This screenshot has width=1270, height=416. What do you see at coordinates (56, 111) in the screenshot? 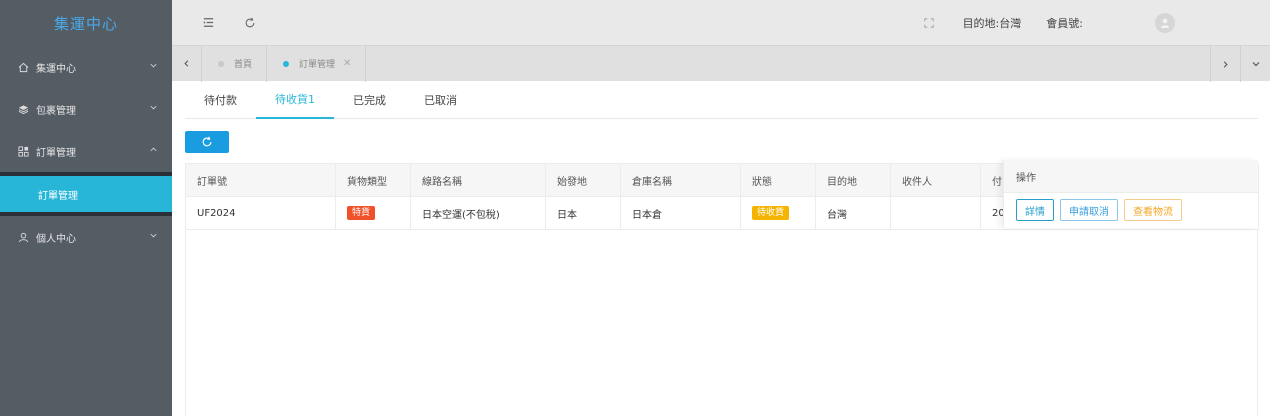
I see `sidebar-item-label: 包裹管理` at bounding box center [56, 111].